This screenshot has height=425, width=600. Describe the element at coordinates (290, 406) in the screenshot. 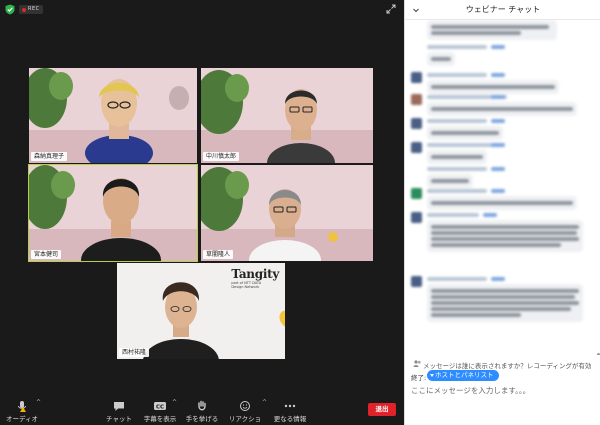

I see `more-icon` at that location.